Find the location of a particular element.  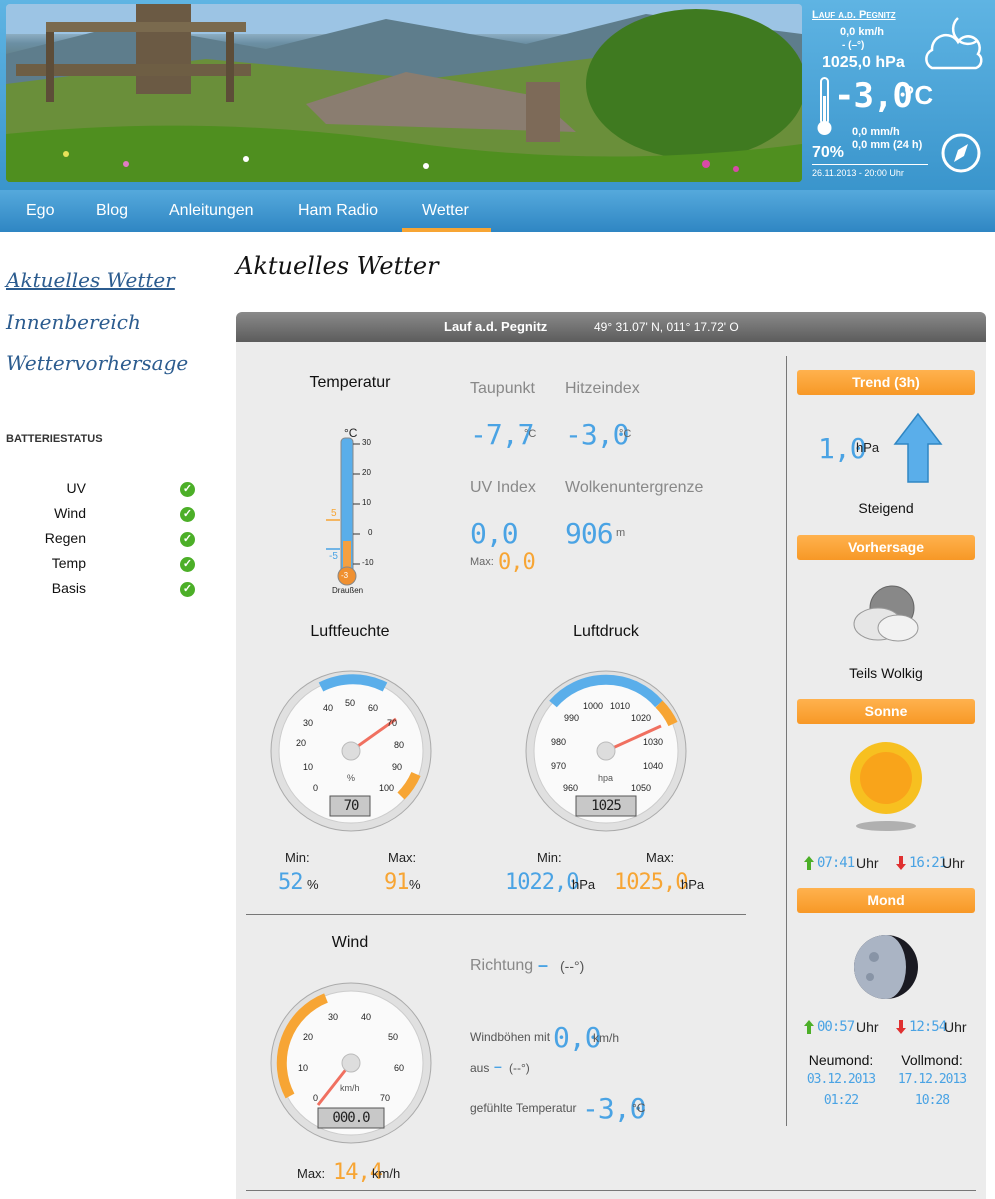

header-temperature: -3,0 is located at coordinates (873, 96).